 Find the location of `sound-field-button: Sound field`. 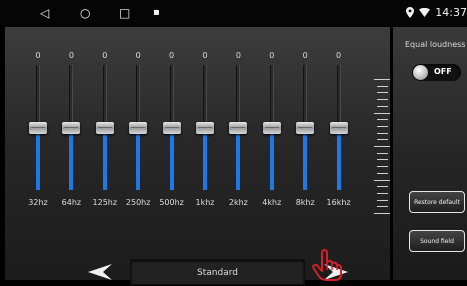

sound-field-button: Sound field is located at coordinates (437, 241).